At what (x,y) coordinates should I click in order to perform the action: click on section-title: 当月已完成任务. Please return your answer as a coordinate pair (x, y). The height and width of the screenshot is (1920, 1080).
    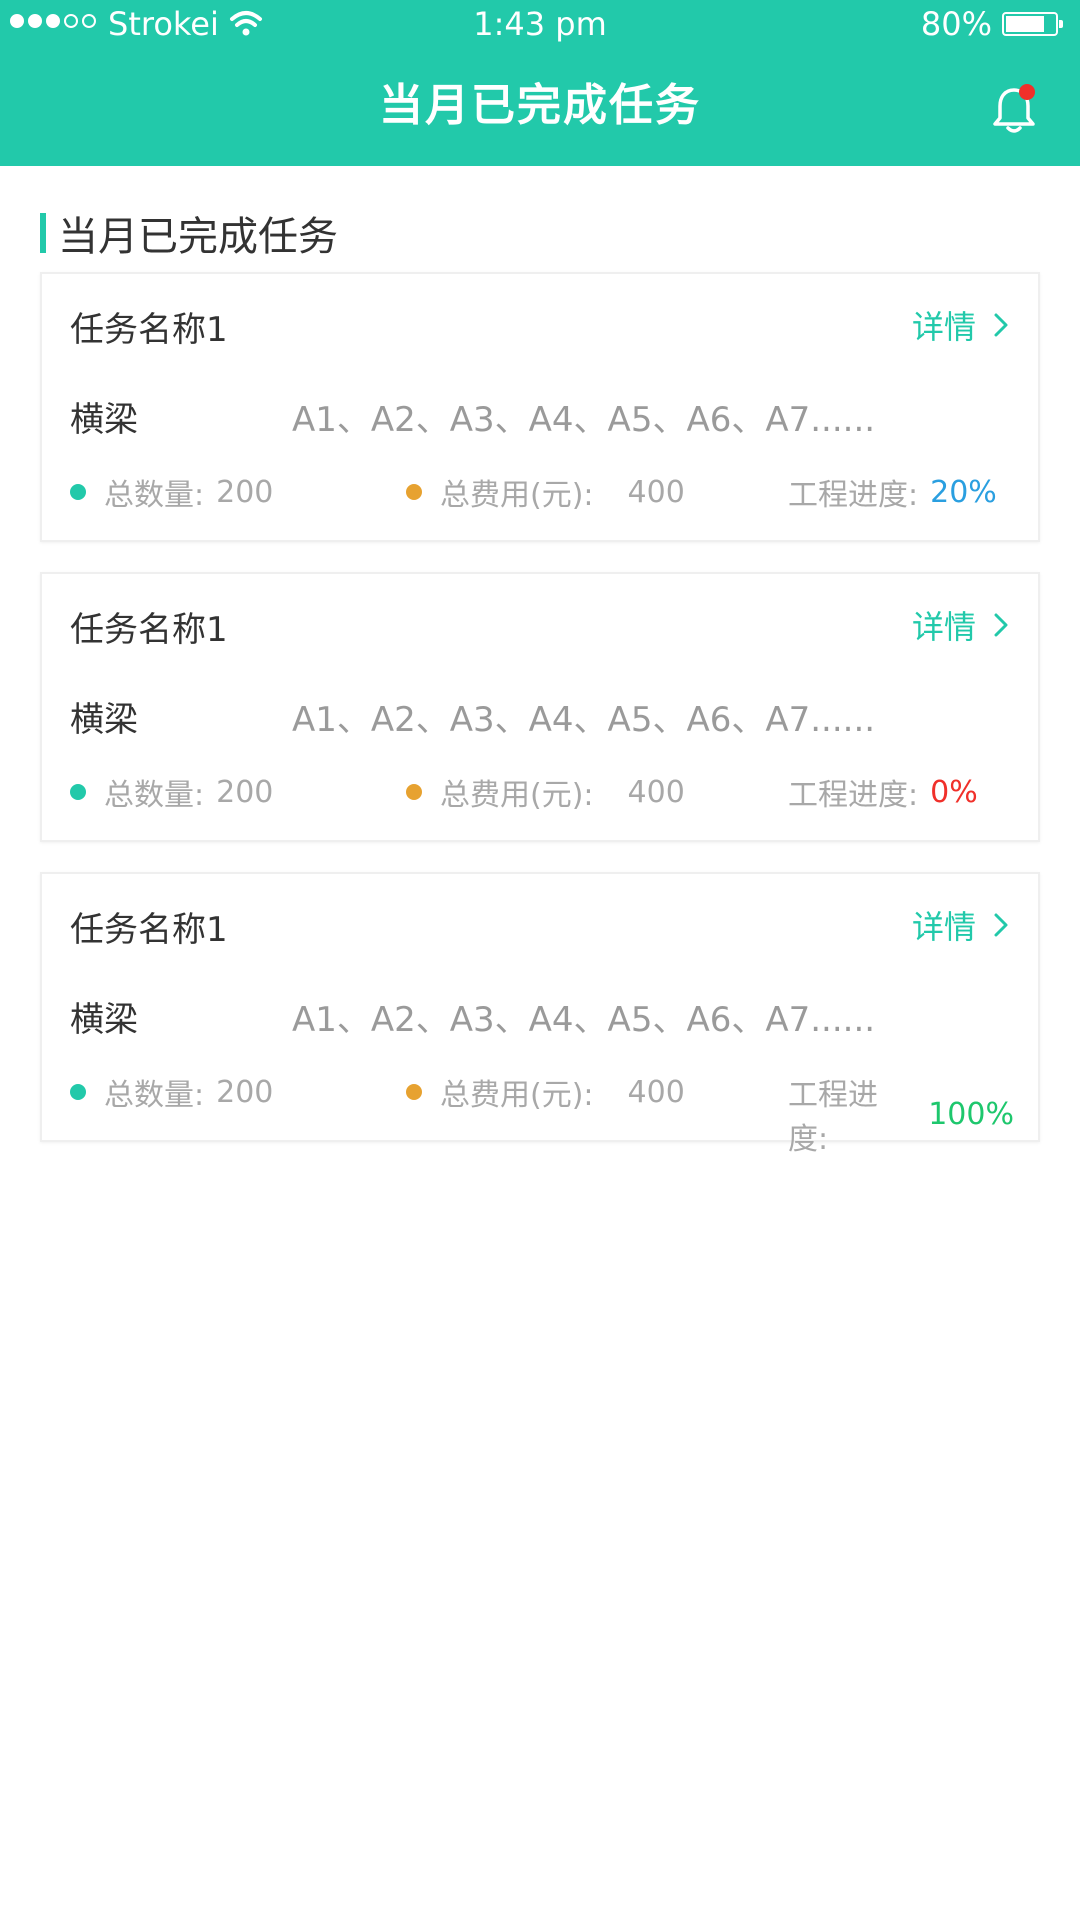
    Looking at the image, I should click on (198, 237).